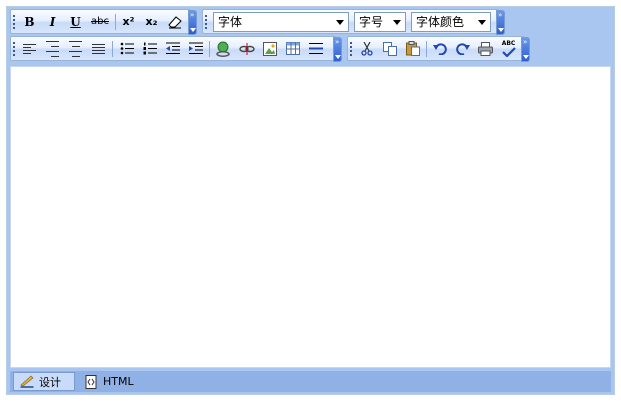 The width and height of the screenshot is (621, 402). I want to click on align-left-icon, so click(29, 49).